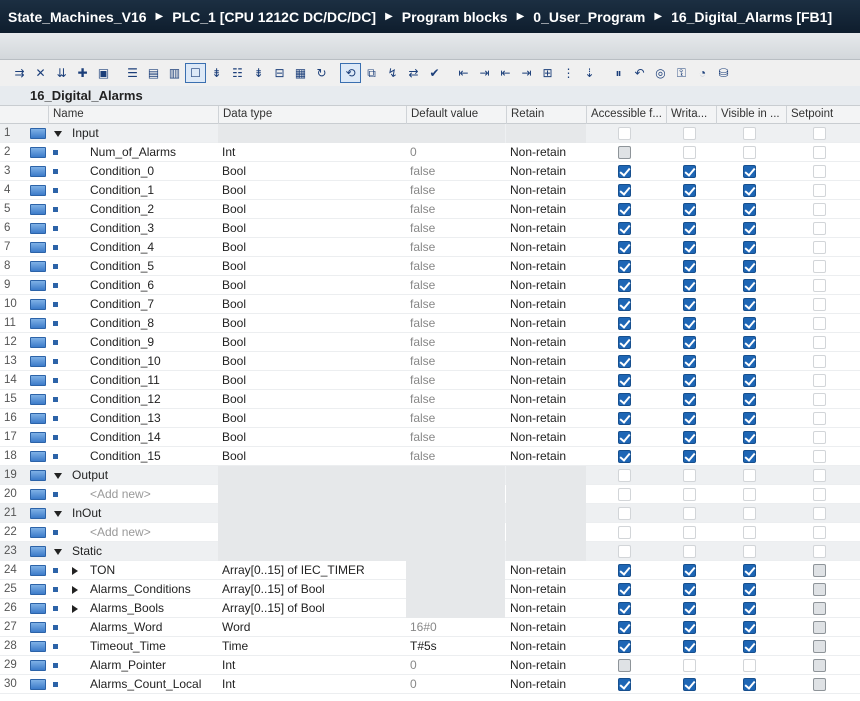  Describe the element at coordinates (125, 418) in the screenshot. I see `variable-name: Condition_13` at that location.